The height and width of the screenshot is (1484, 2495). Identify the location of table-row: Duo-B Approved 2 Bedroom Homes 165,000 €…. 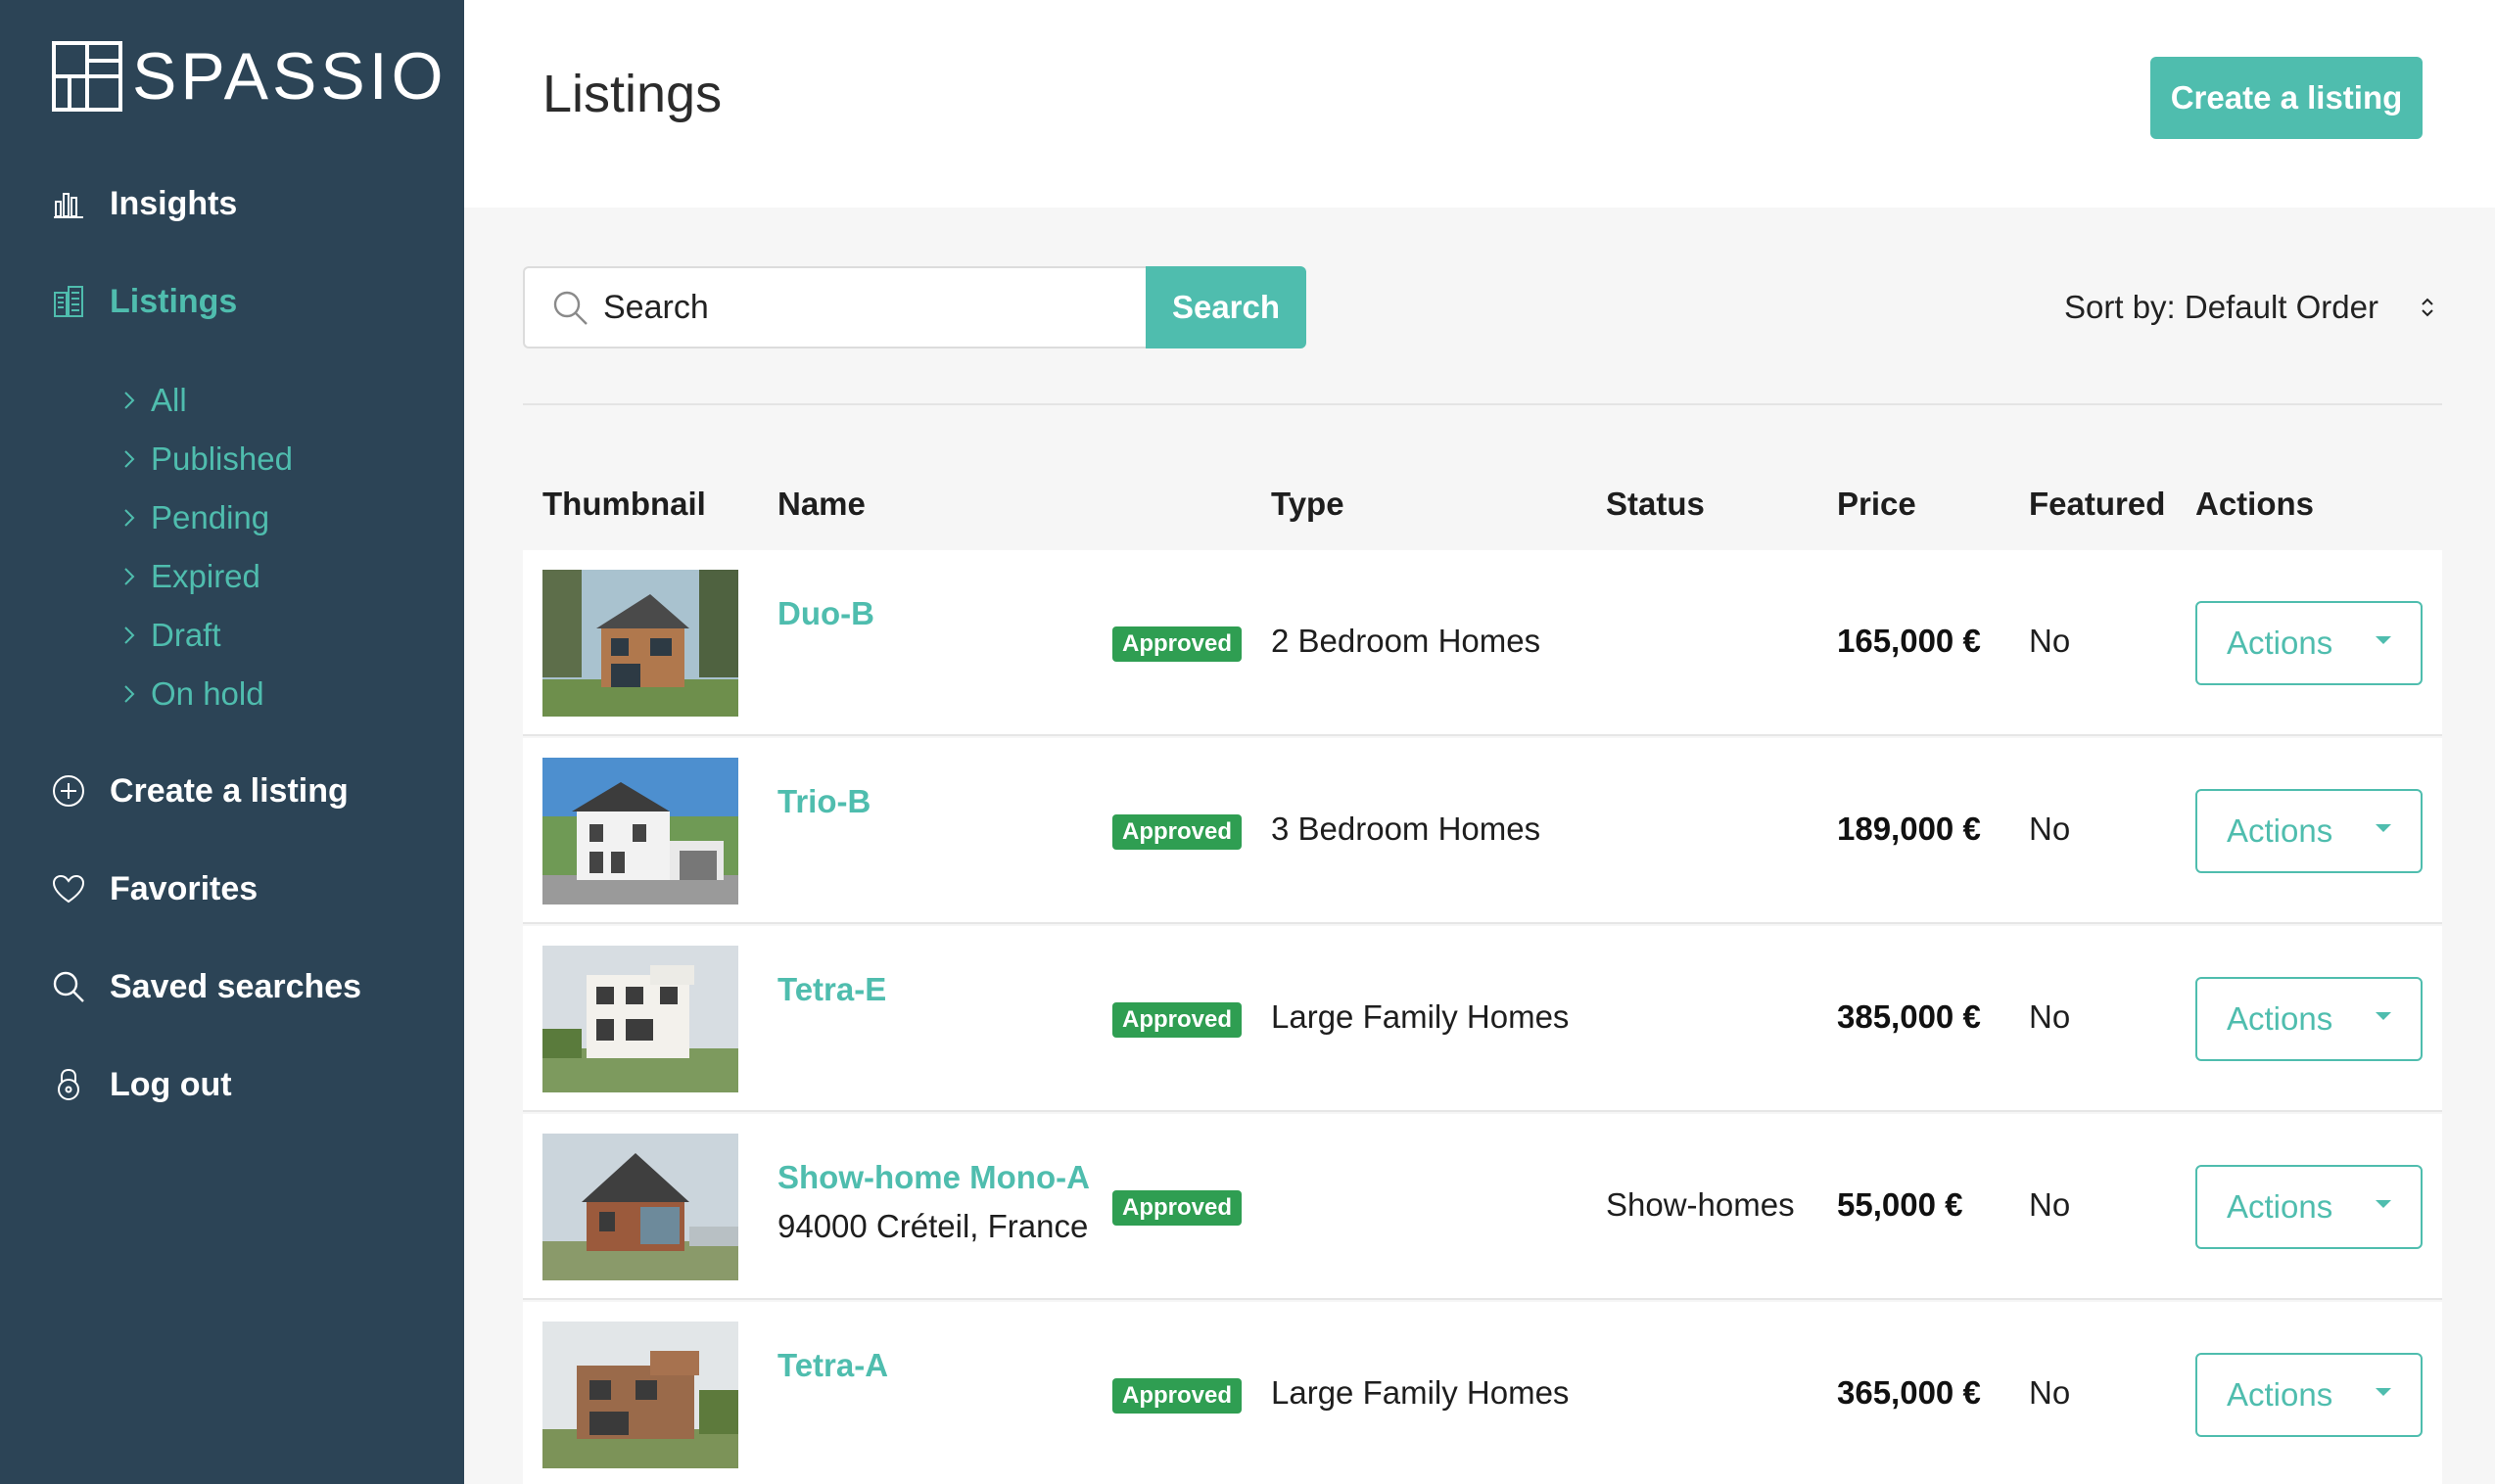
(1482, 643).